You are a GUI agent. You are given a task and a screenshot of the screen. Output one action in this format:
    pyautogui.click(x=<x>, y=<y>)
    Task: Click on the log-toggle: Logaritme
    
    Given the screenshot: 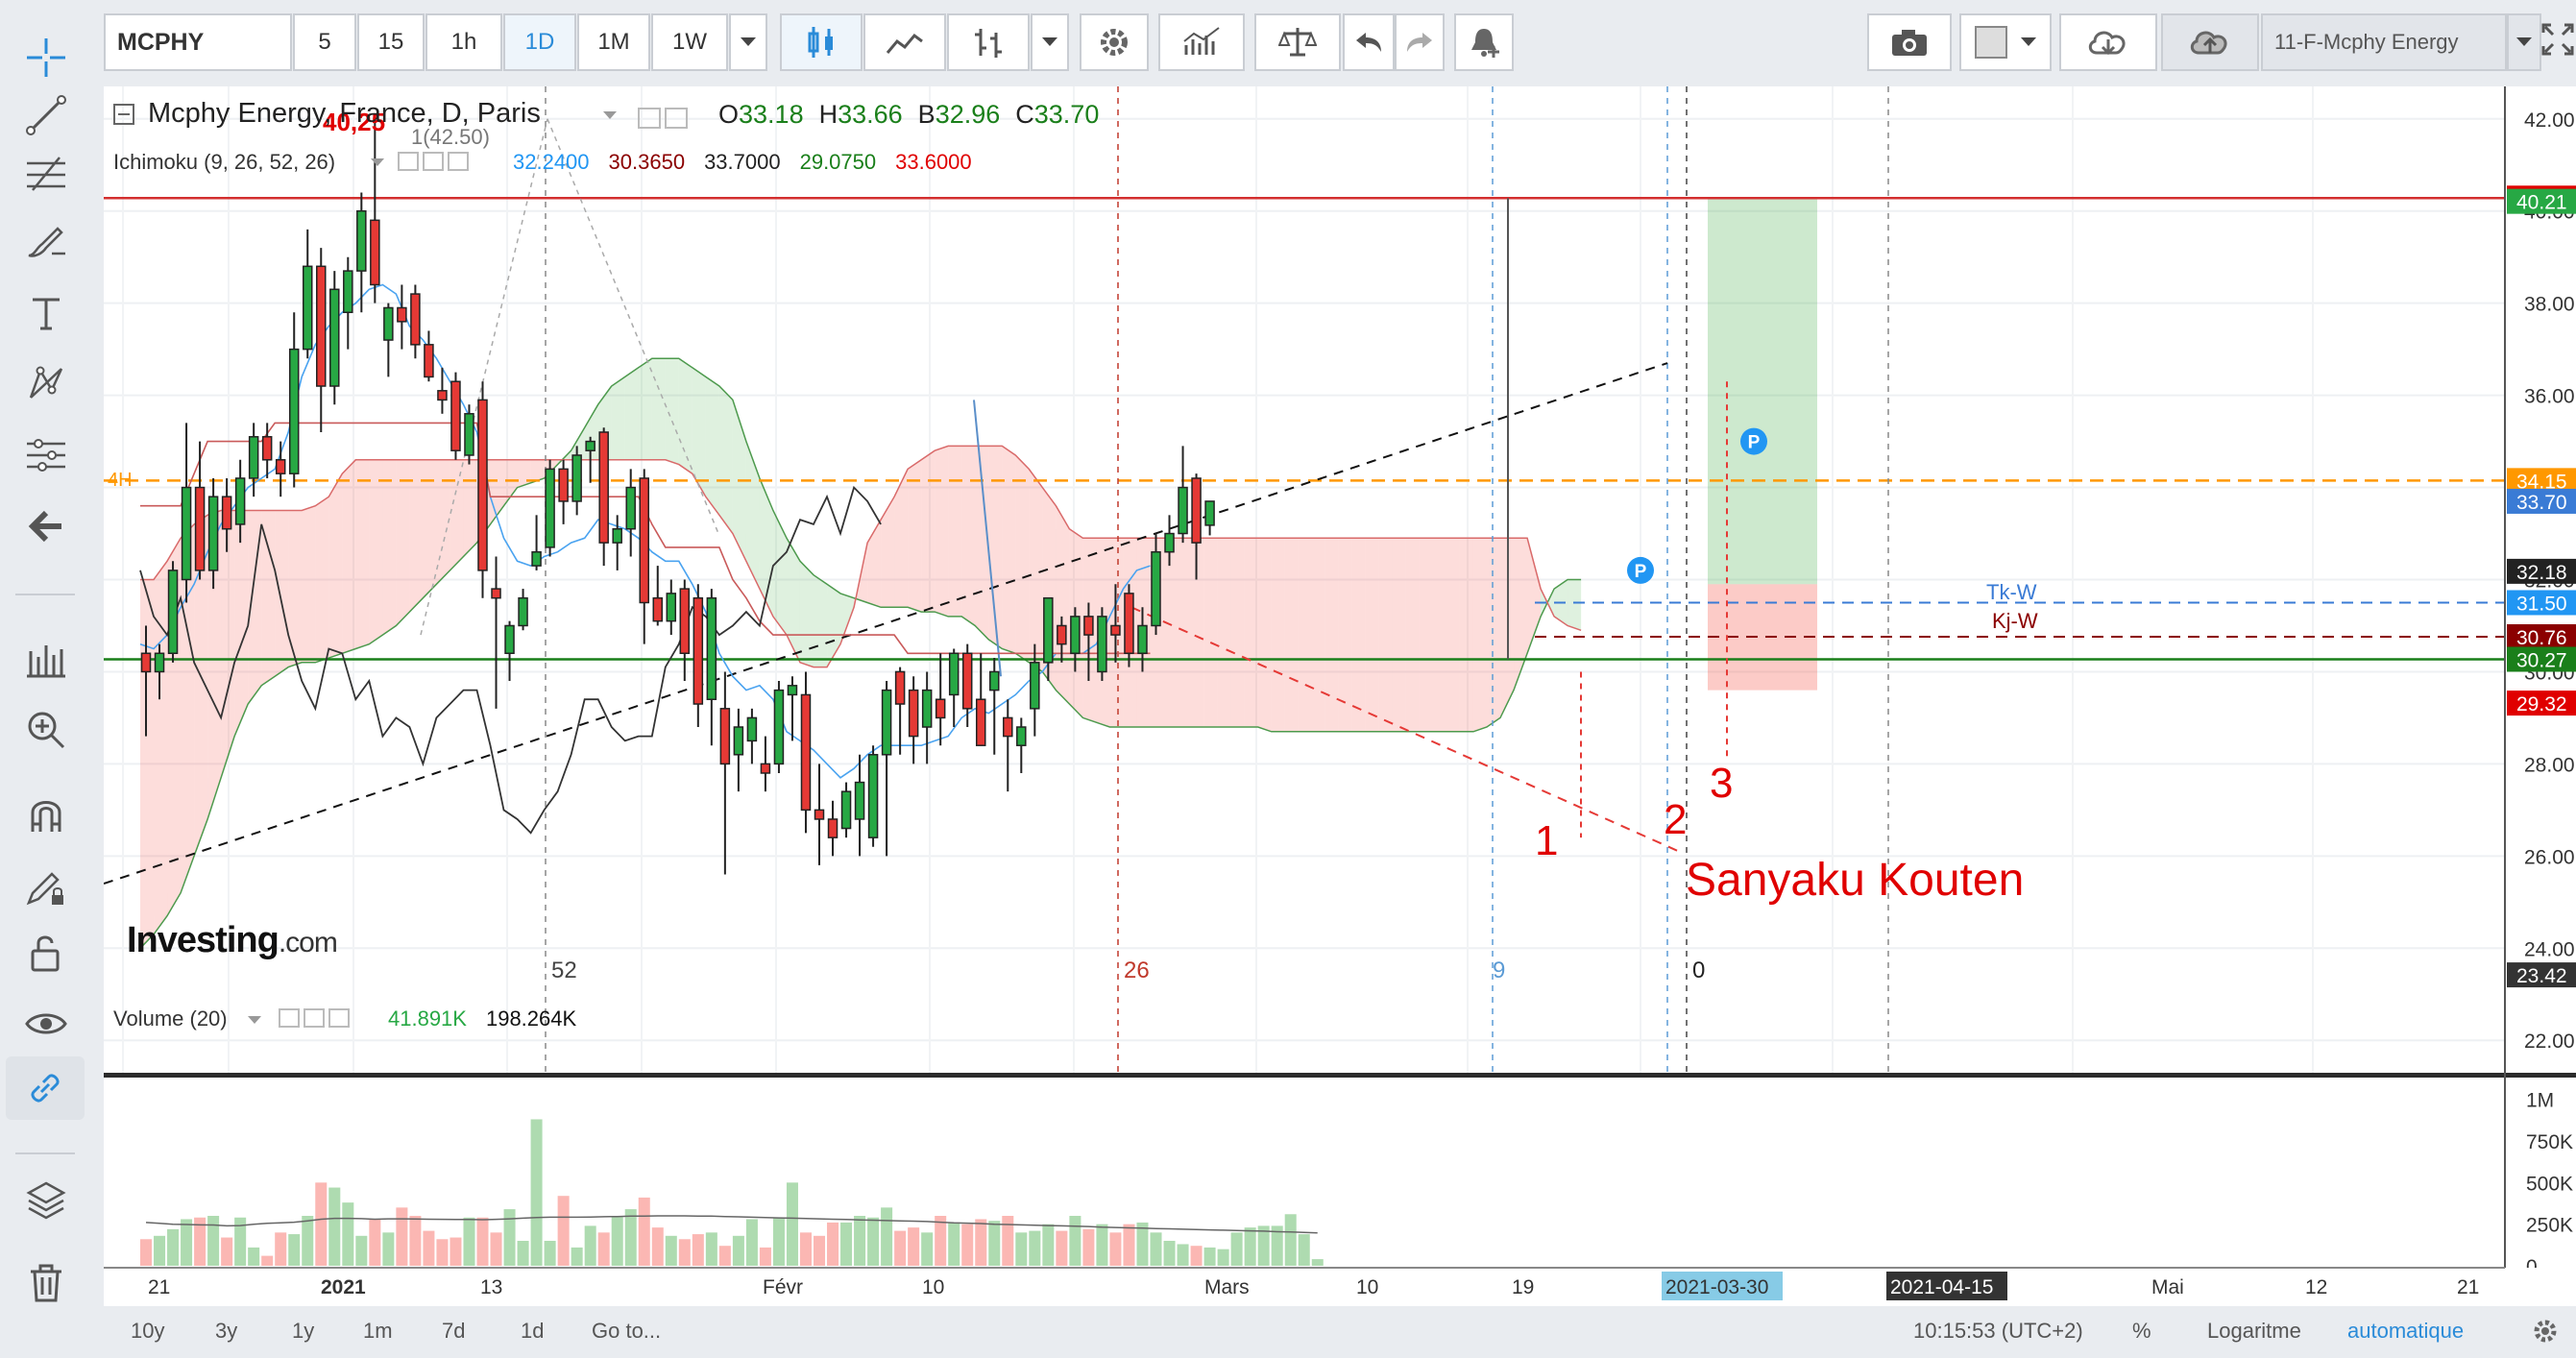 What is the action you would take?
    pyautogui.click(x=2254, y=1331)
    